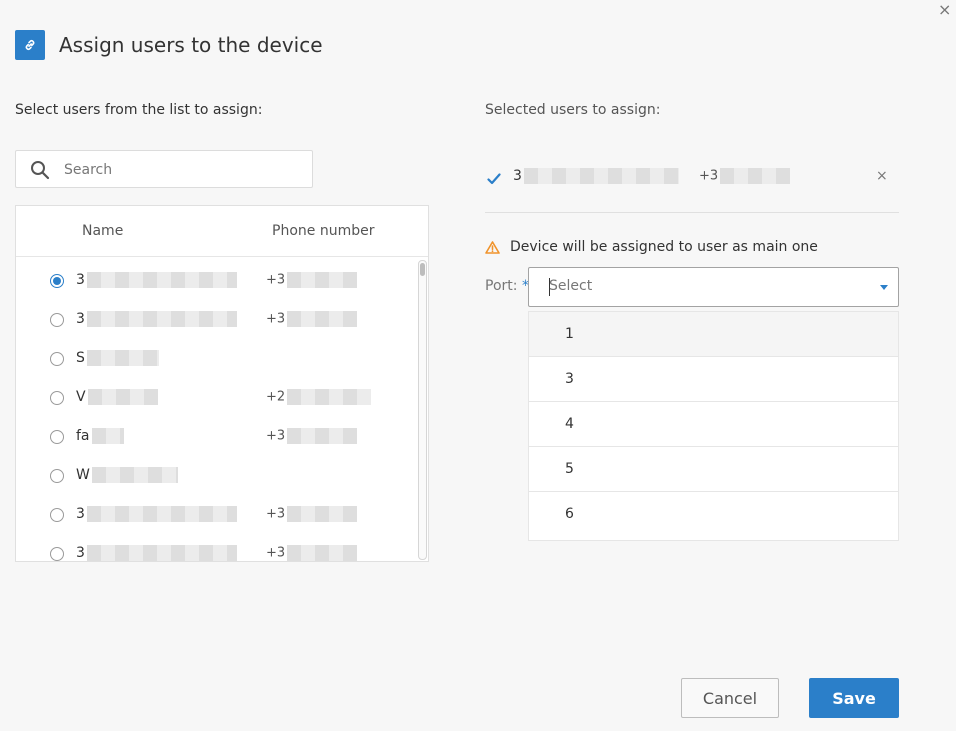 This screenshot has height=731, width=956. I want to click on user-name: V, so click(117, 397).